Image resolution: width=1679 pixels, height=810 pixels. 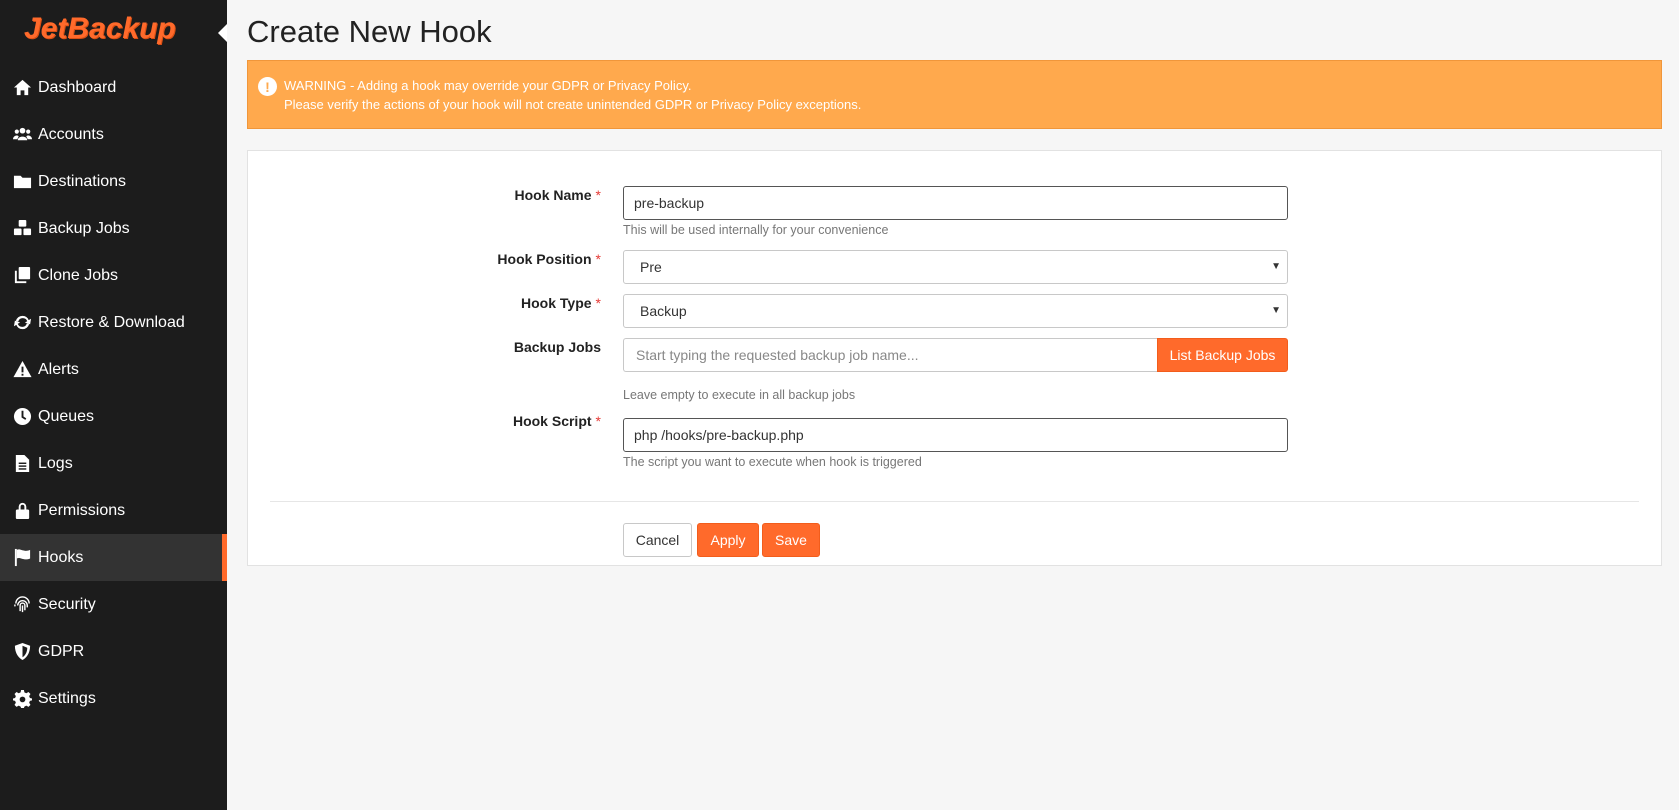 What do you see at coordinates (58, 369) in the screenshot?
I see `sidebar-item-label: Alerts` at bounding box center [58, 369].